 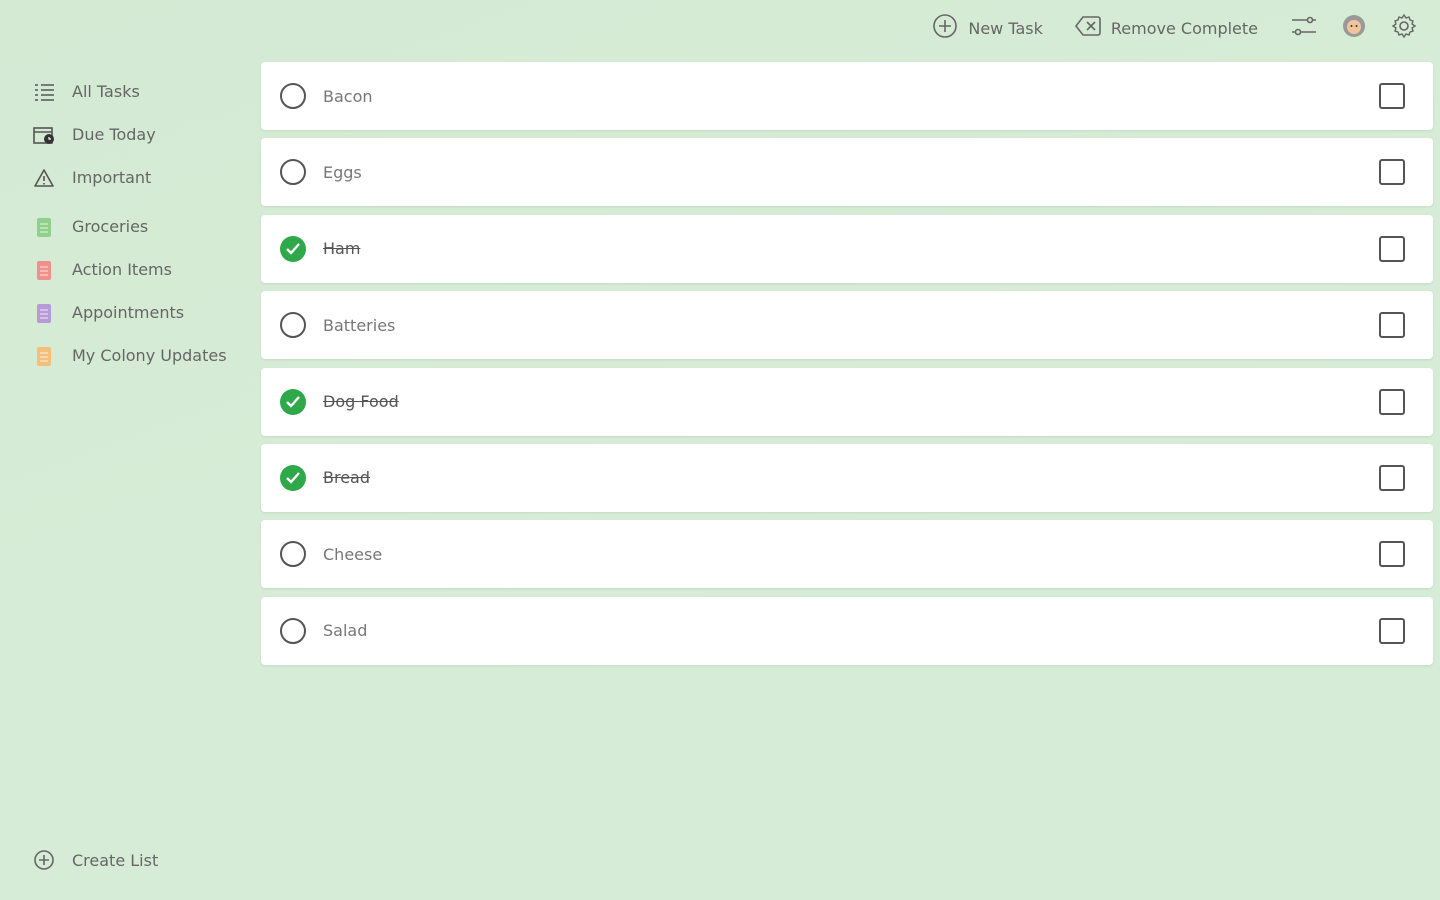 I want to click on sidebar-item-action-items: Action Items, so click(x=125, y=269).